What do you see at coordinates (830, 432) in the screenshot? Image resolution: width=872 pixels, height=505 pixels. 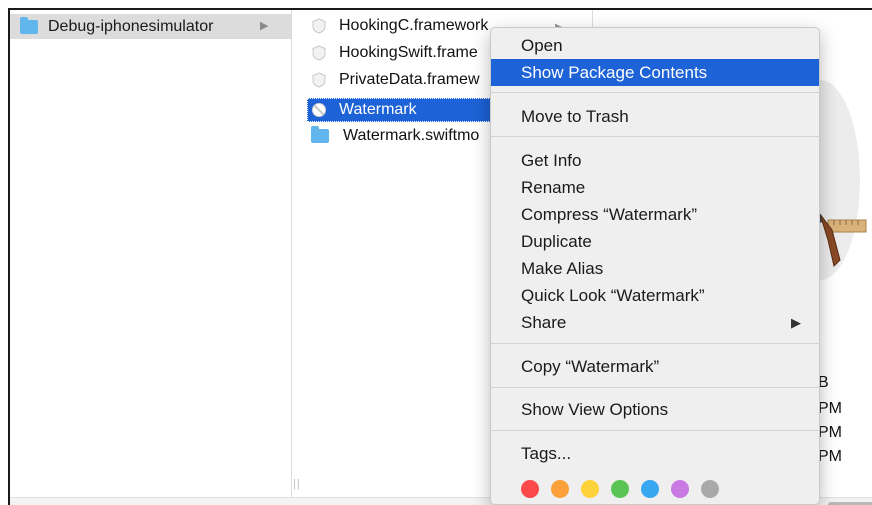 I see `meta-modified: PM` at bounding box center [830, 432].